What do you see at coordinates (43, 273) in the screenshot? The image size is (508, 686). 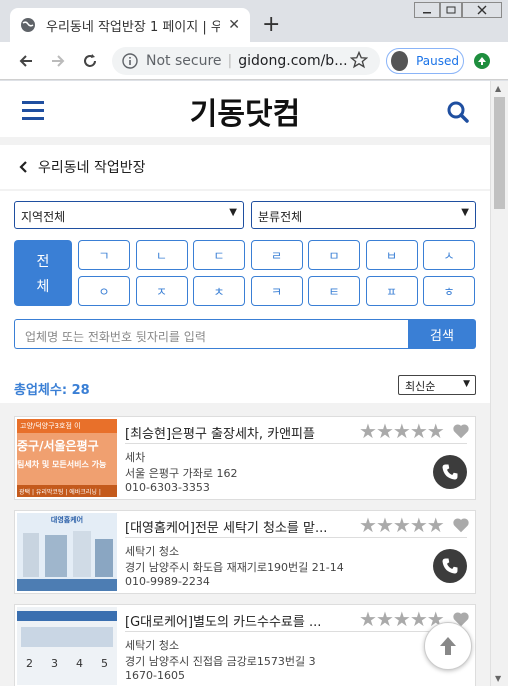 I see `all-consonants-button: 전 체` at bounding box center [43, 273].